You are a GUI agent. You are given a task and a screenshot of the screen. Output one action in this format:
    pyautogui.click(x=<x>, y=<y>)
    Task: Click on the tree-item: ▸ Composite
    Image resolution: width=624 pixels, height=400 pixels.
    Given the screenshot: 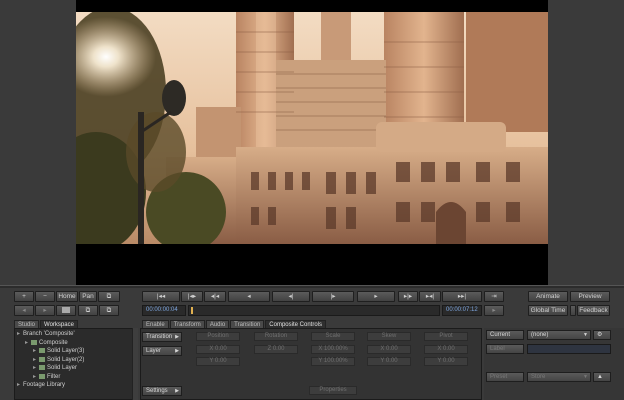 What is the action you would take?
    pyautogui.click(x=46, y=343)
    